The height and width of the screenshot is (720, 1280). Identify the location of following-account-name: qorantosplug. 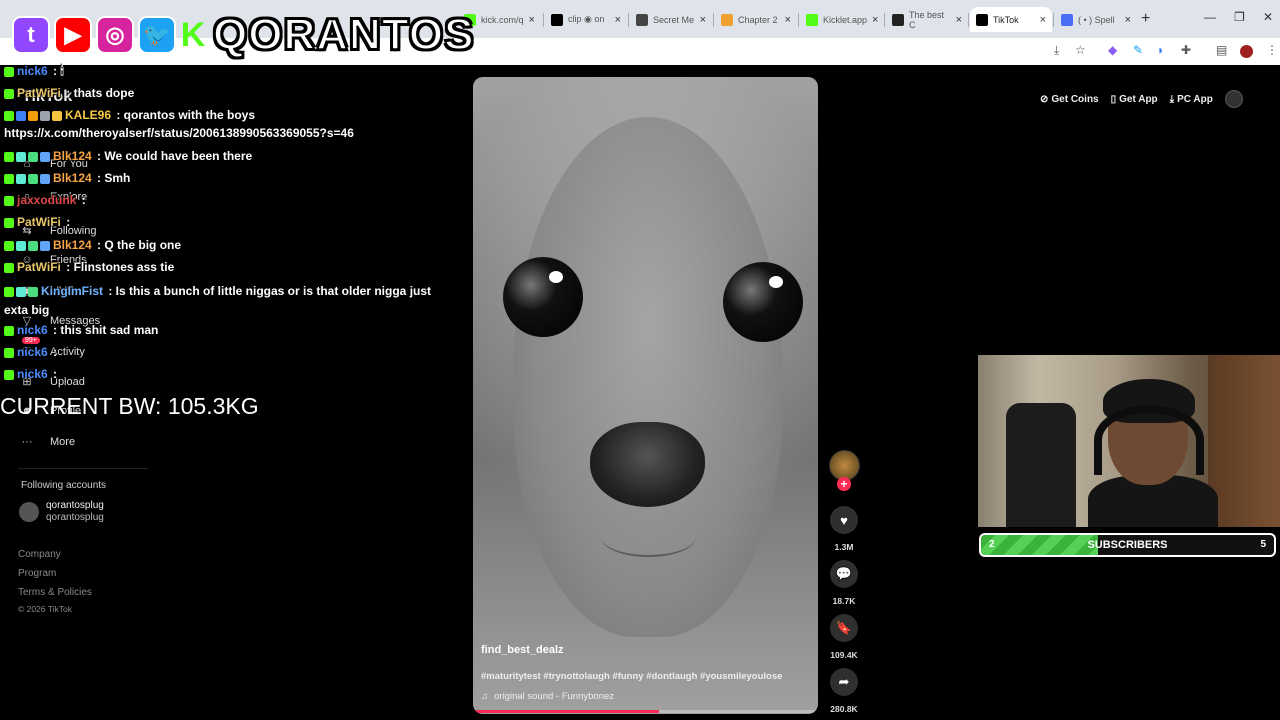
(75, 505).